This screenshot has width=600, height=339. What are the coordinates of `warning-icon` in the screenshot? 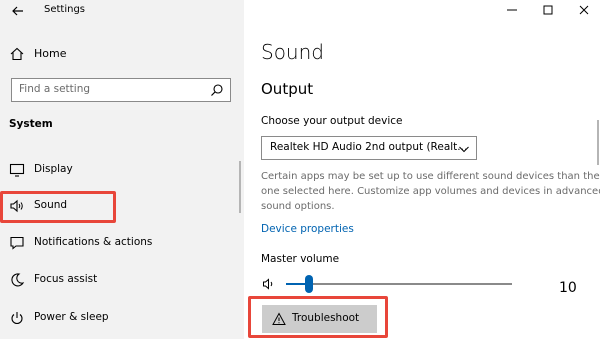 It's located at (279, 318).